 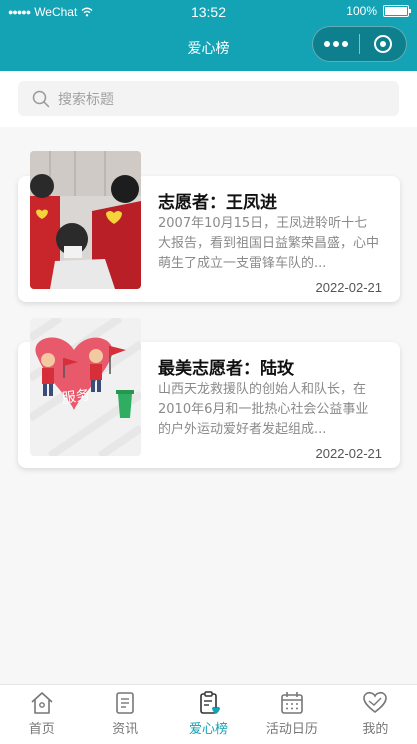 What do you see at coordinates (125, 703) in the screenshot?
I see `document-icon` at bounding box center [125, 703].